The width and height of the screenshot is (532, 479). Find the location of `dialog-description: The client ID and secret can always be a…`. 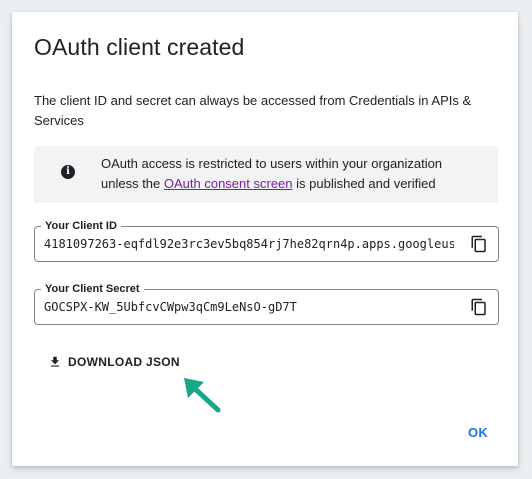

dialog-description: The client ID and secret can always be a… is located at coordinates (253, 110).